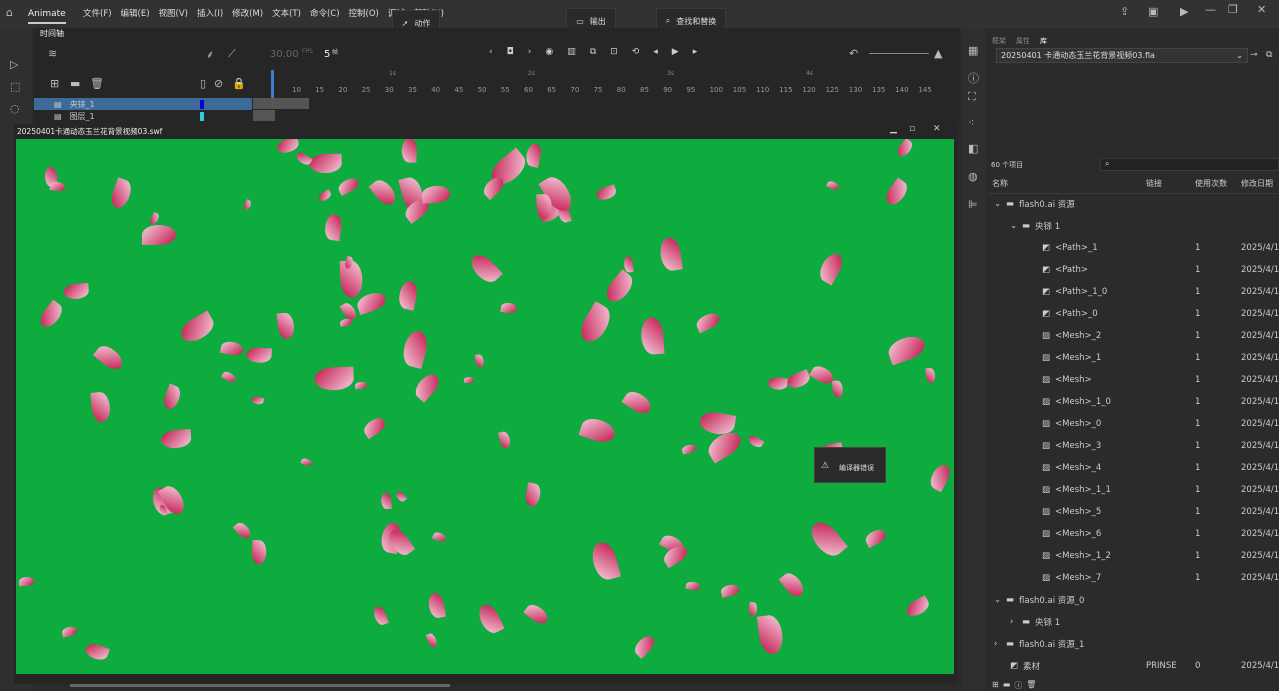 The image size is (1279, 691). Describe the element at coordinates (1261, 9) in the screenshot. I see `close-icon: ✕` at that location.